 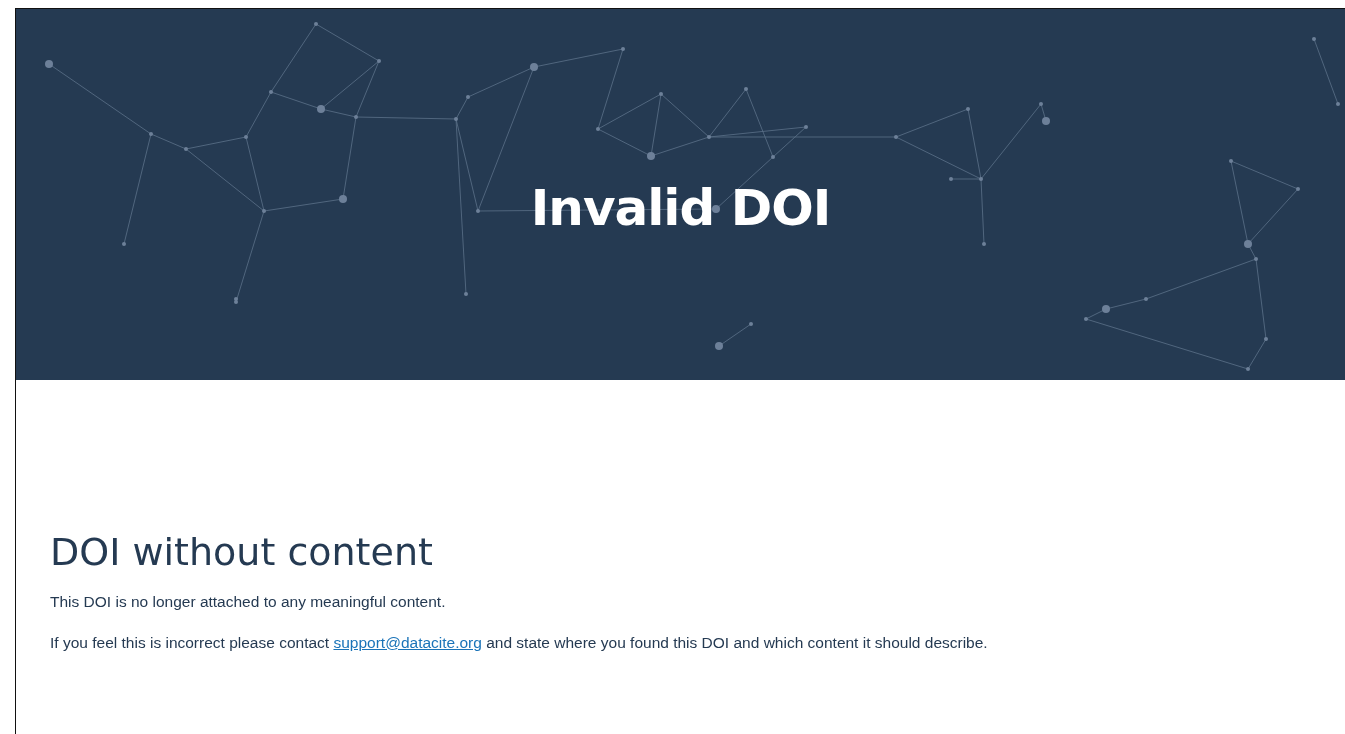 I want to click on paragraph: This DOI is no longer attached to any meaningful content., so click(x=248, y=601).